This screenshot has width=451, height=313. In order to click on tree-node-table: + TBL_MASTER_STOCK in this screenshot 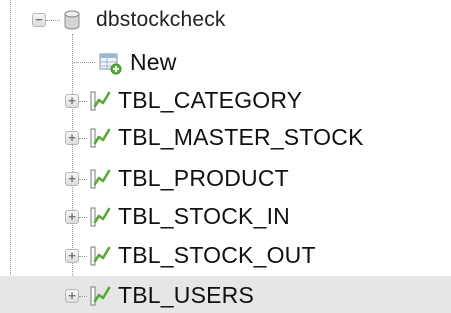, I will do `click(225, 138)`.